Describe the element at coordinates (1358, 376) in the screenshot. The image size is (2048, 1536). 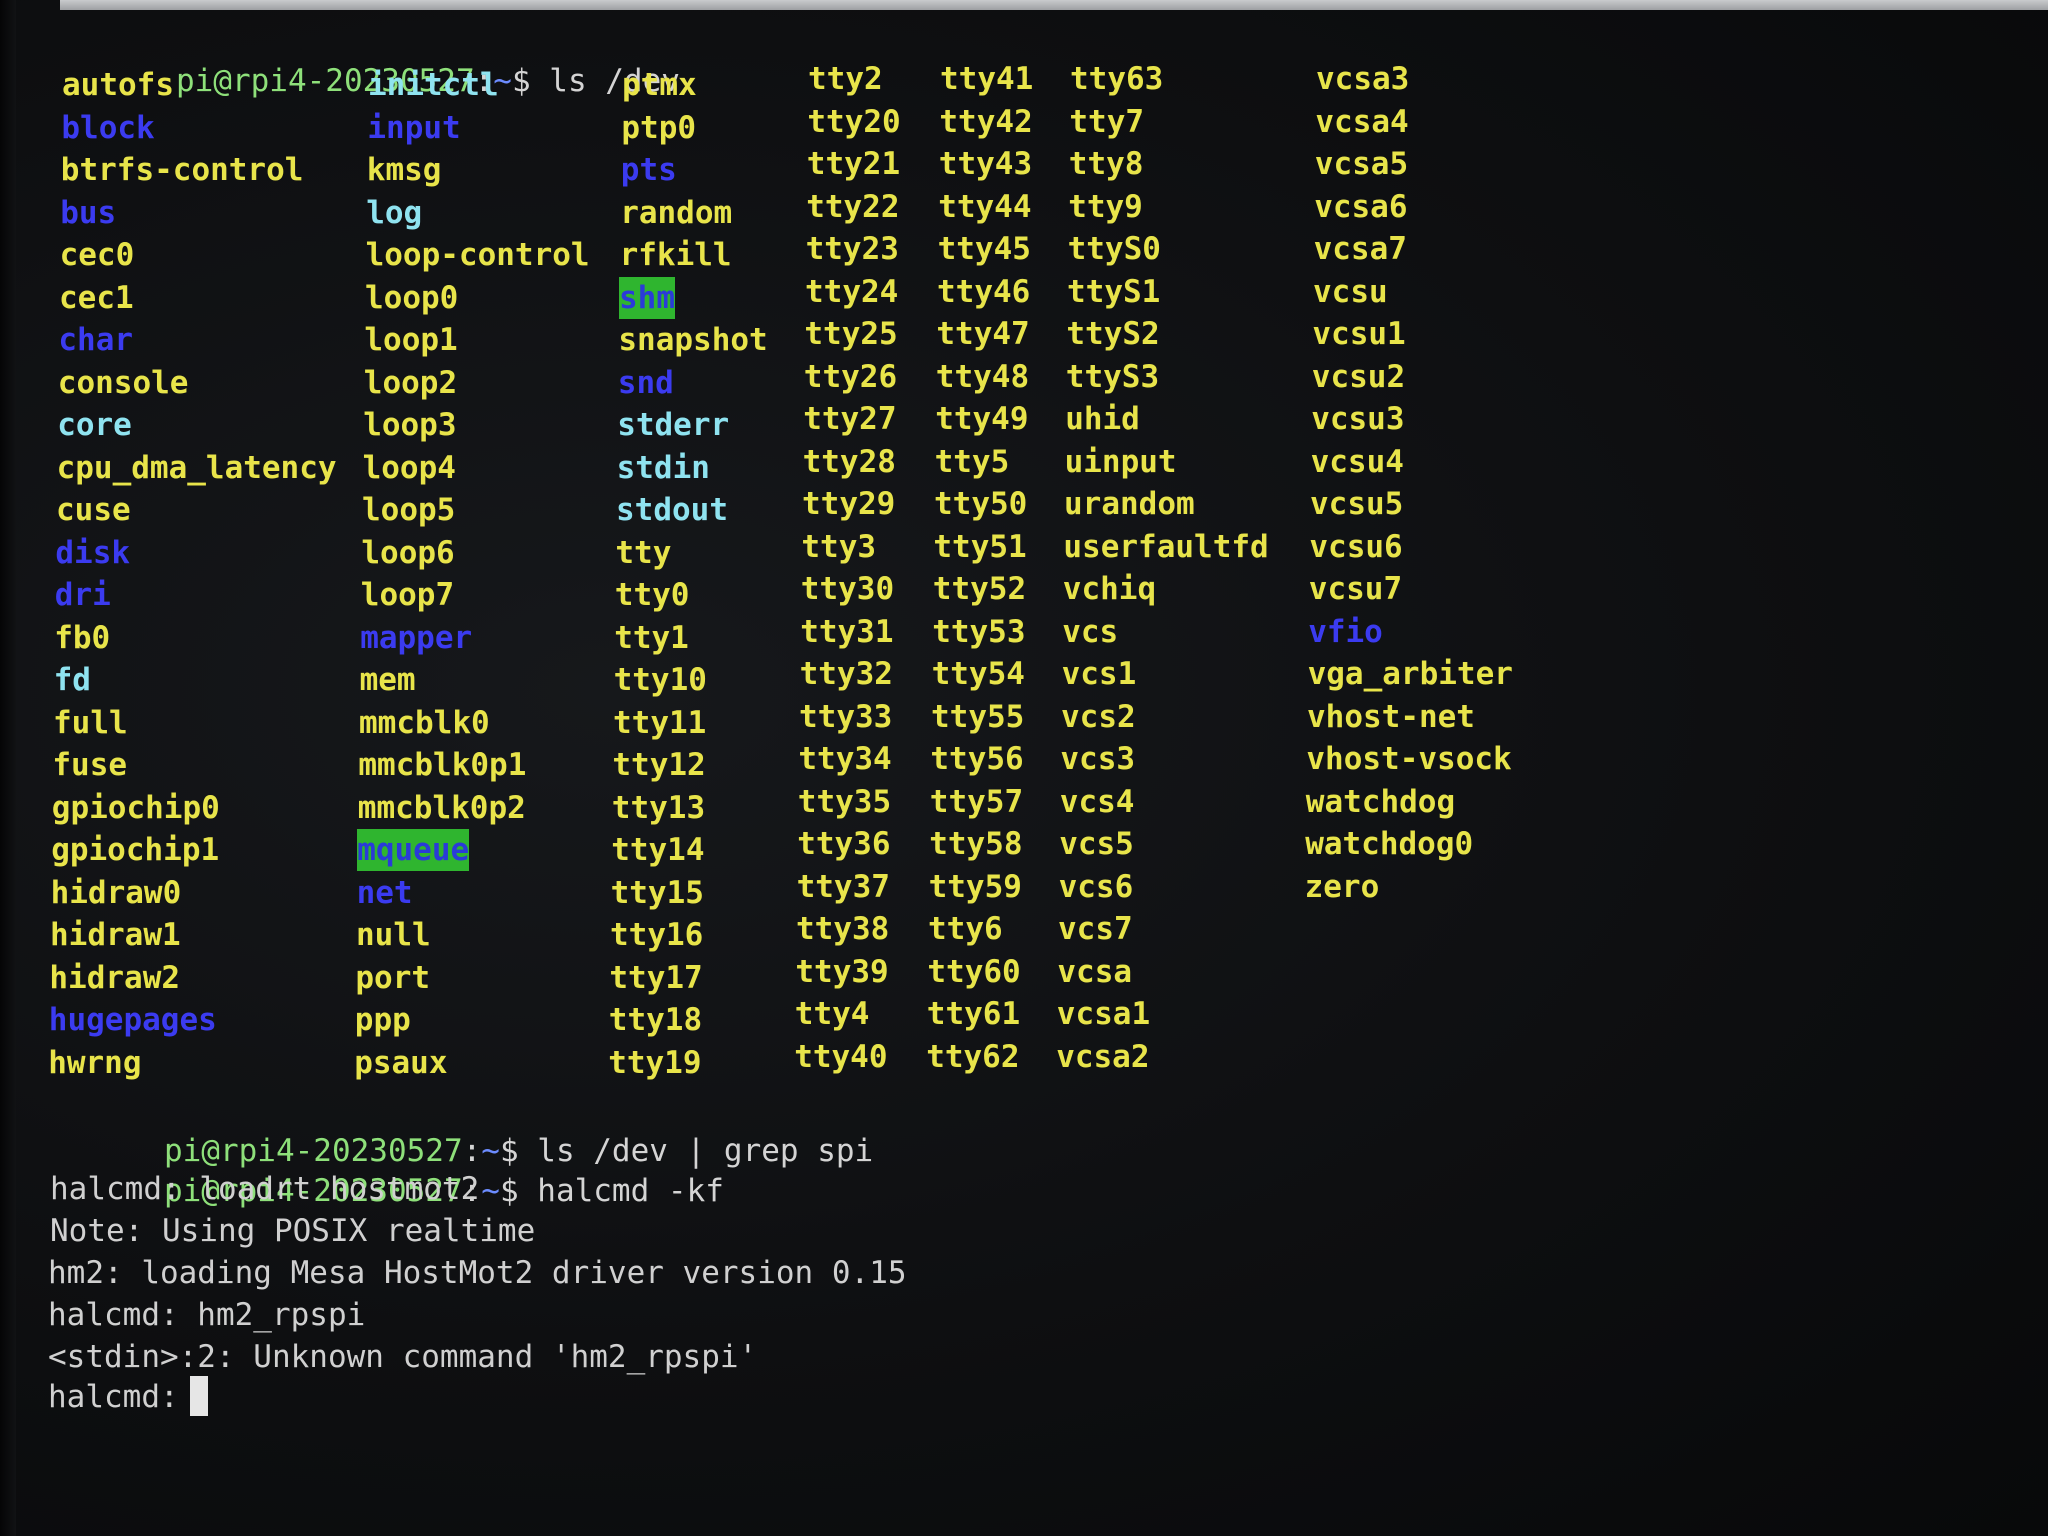
I see `dev-entry: vcsu2` at that location.